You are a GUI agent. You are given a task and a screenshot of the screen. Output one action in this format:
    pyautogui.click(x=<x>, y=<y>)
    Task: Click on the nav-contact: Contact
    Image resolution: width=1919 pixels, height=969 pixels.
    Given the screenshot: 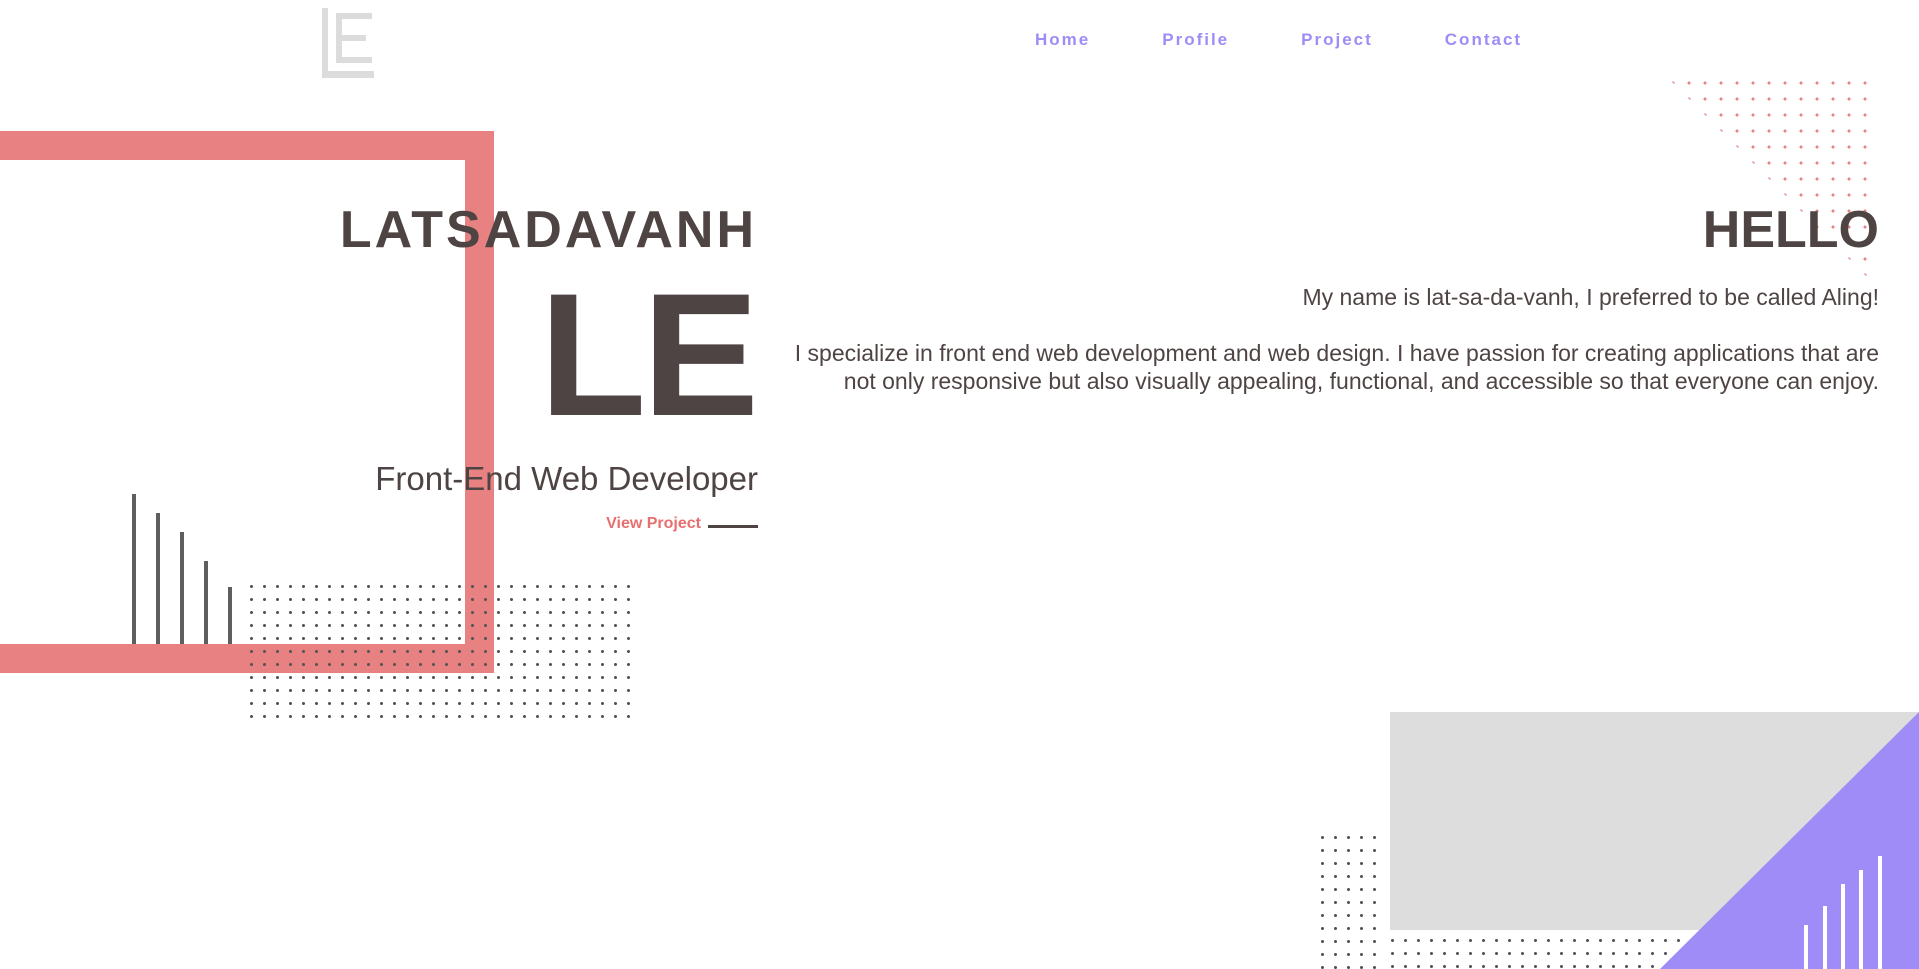 What is the action you would take?
    pyautogui.click(x=1483, y=40)
    